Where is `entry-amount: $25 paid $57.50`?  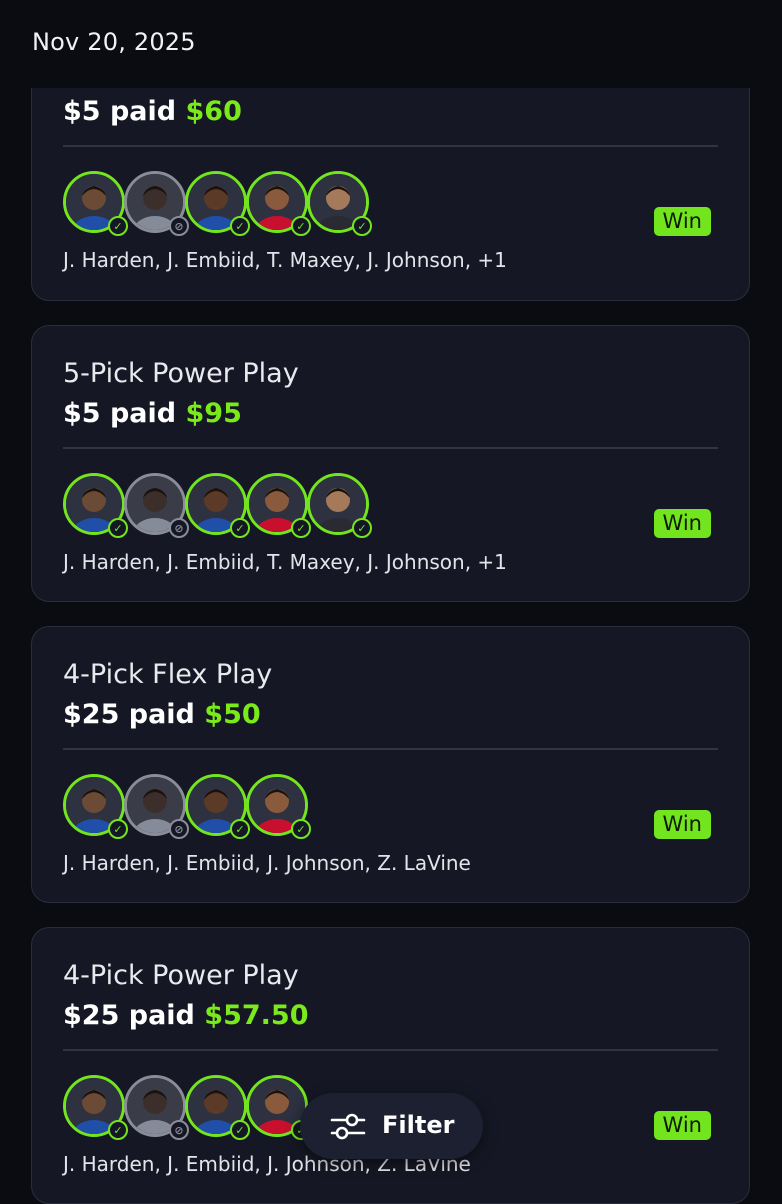
entry-amount: $25 paid $57.50 is located at coordinates (186, 1015).